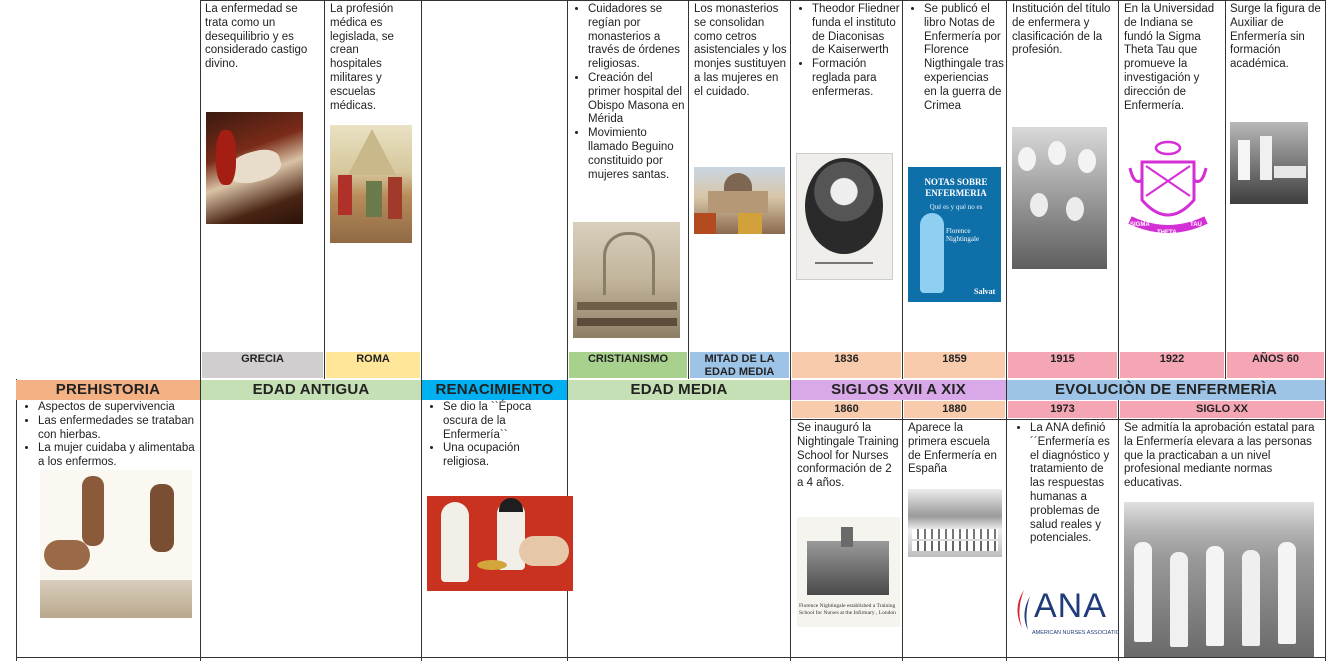 This screenshot has height=661, width=1331. What do you see at coordinates (1219, 579) in the screenshot?
I see `nurses-parade-photo` at bounding box center [1219, 579].